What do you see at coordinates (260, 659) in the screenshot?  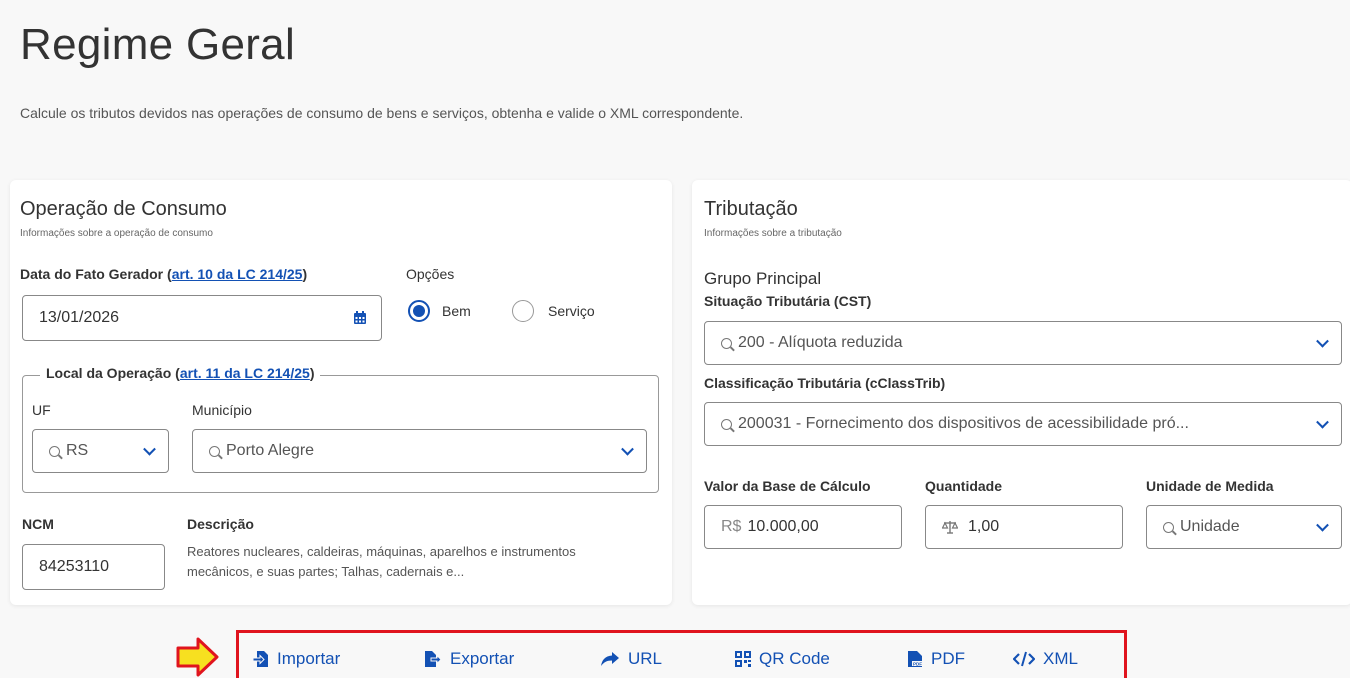 I see `import-file-icon` at bounding box center [260, 659].